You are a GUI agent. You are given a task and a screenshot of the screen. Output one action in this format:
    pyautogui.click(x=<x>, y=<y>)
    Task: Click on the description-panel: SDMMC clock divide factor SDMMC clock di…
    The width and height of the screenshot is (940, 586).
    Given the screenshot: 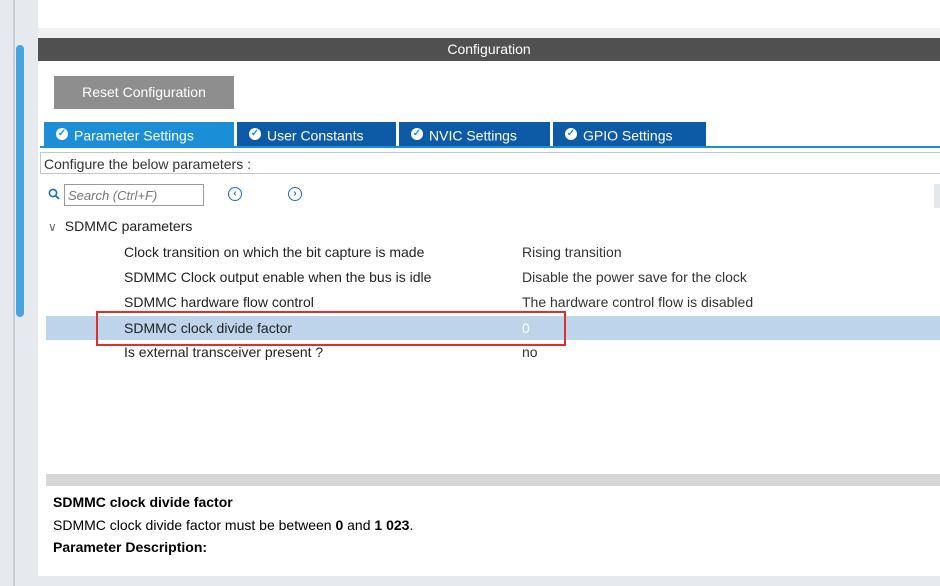 What is the action you would take?
    pyautogui.click(x=493, y=531)
    